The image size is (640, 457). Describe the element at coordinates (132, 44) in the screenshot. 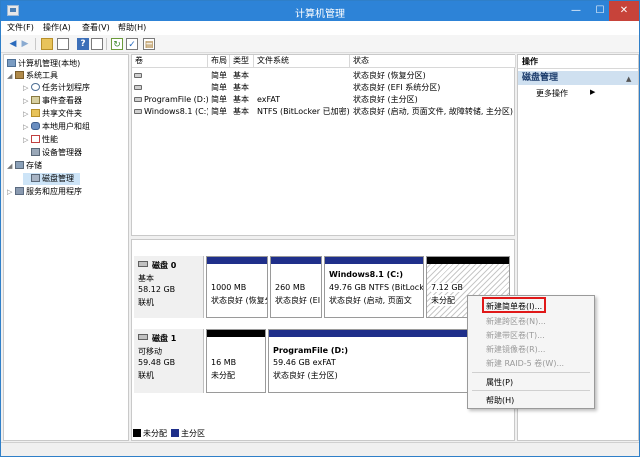

I see `rescan-disks-icon: ✓` at that location.